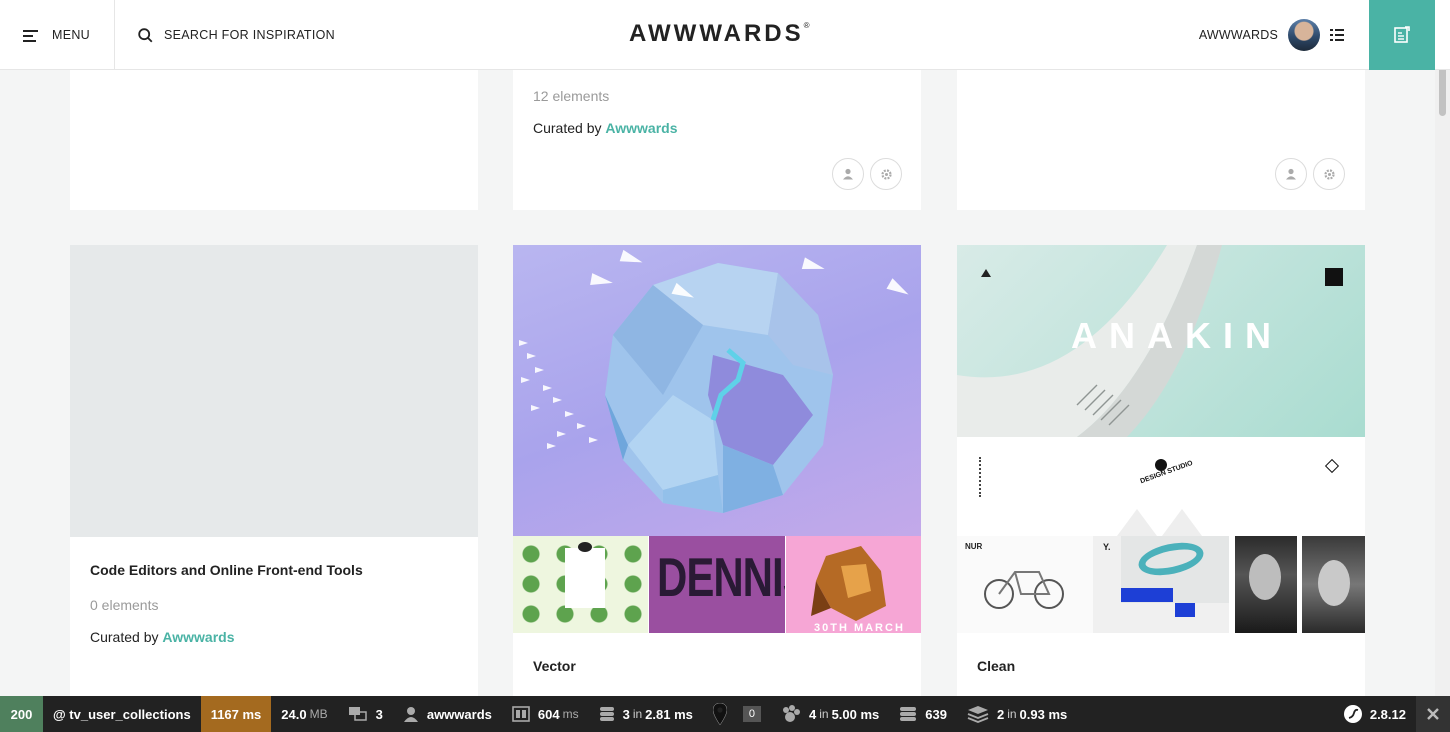 The image size is (1450, 732). Describe the element at coordinates (737, 714) in the screenshot. I see `events-panel: 0` at that location.